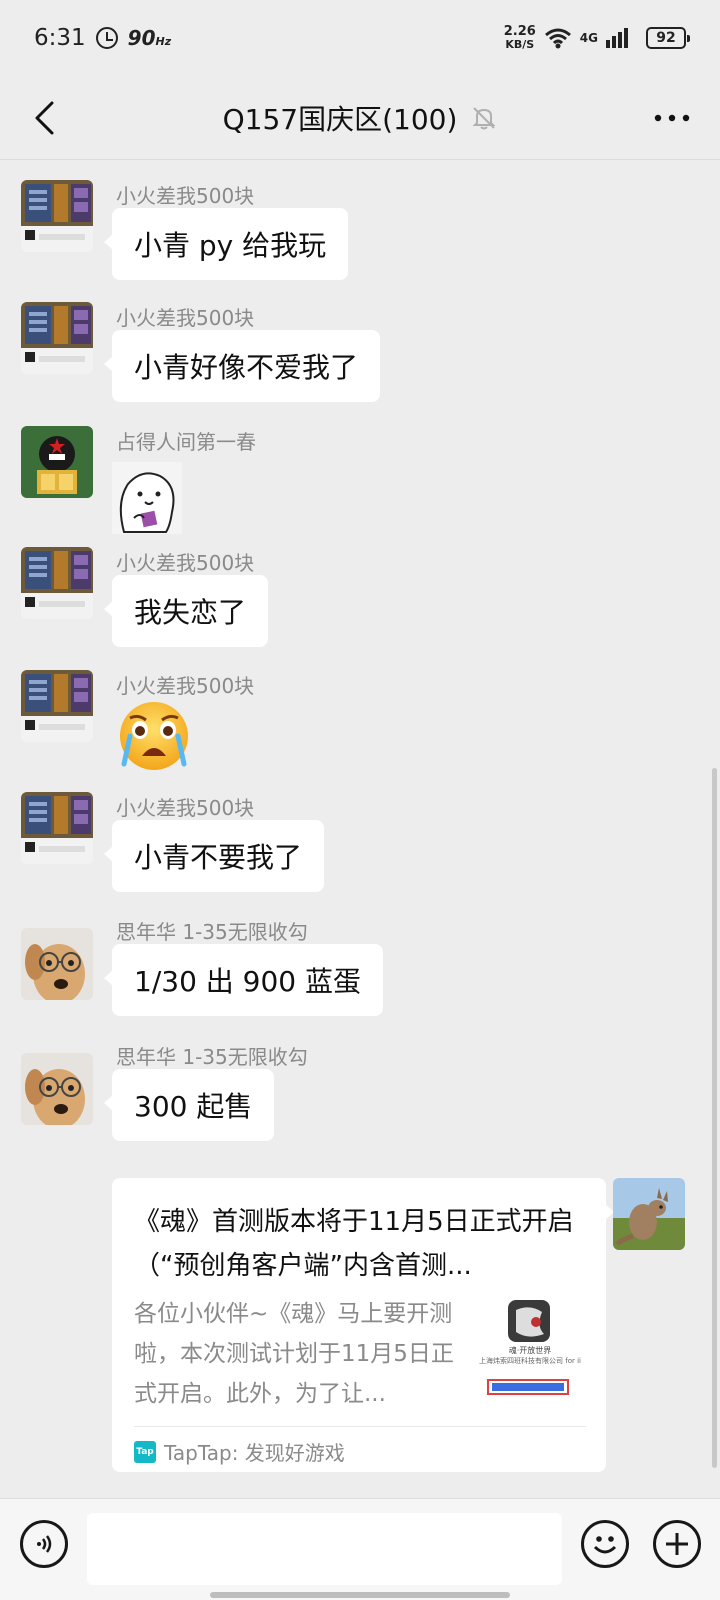 The width and height of the screenshot is (720, 1600). What do you see at coordinates (668, 38) in the screenshot?
I see `battery-icon: 92` at bounding box center [668, 38].